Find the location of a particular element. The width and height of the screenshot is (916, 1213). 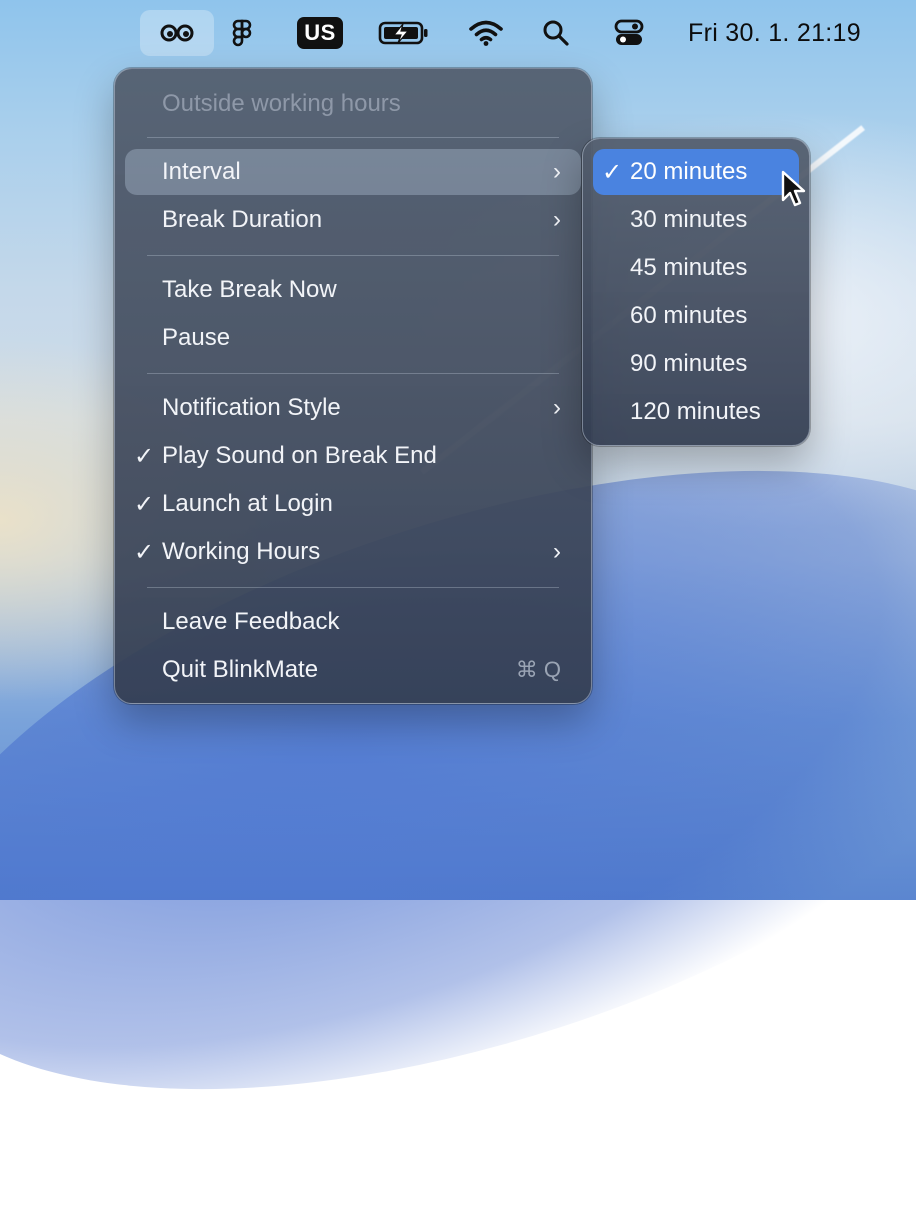

menu-bar-clock: Fri 30. 1. 21:19 is located at coordinates (785, 33).